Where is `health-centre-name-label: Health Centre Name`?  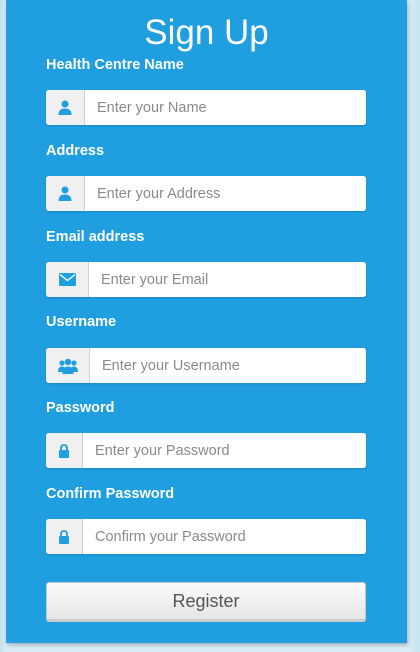
health-centre-name-label: Health Centre Name is located at coordinates (115, 65).